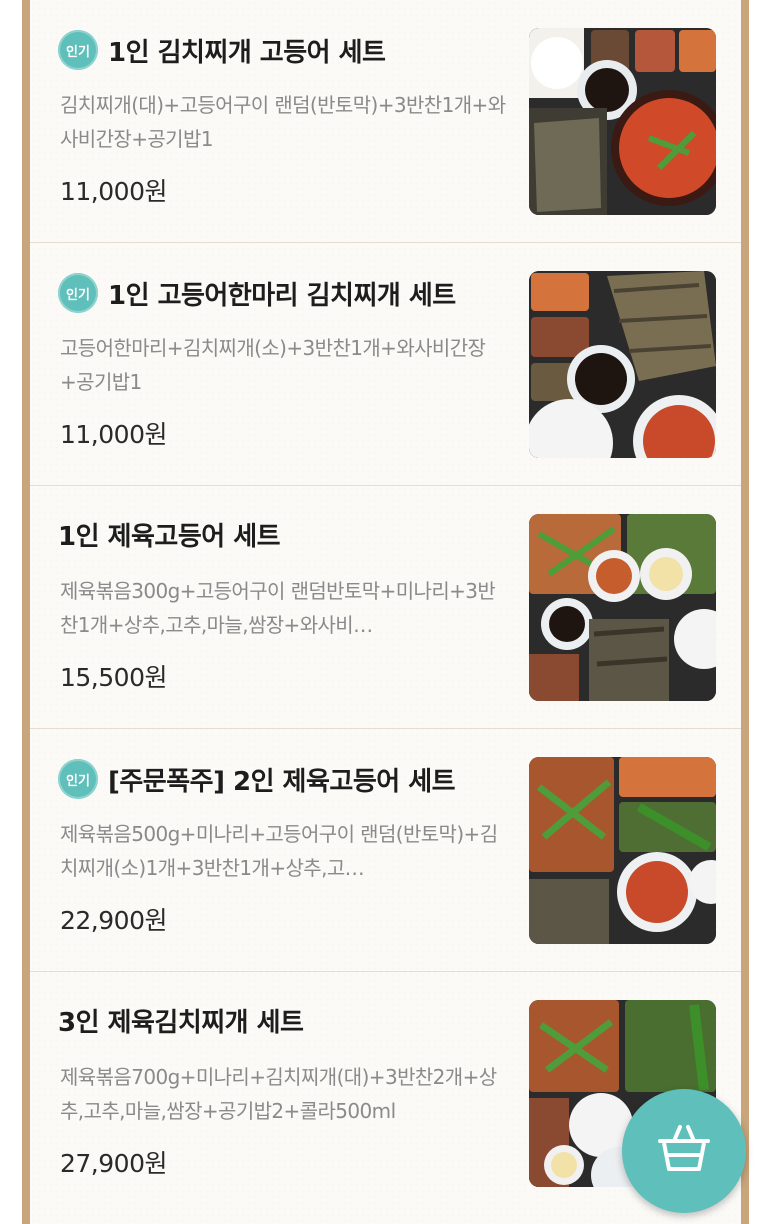 This screenshot has height=1224, width=773. I want to click on basket-icon, so click(684, 1151).